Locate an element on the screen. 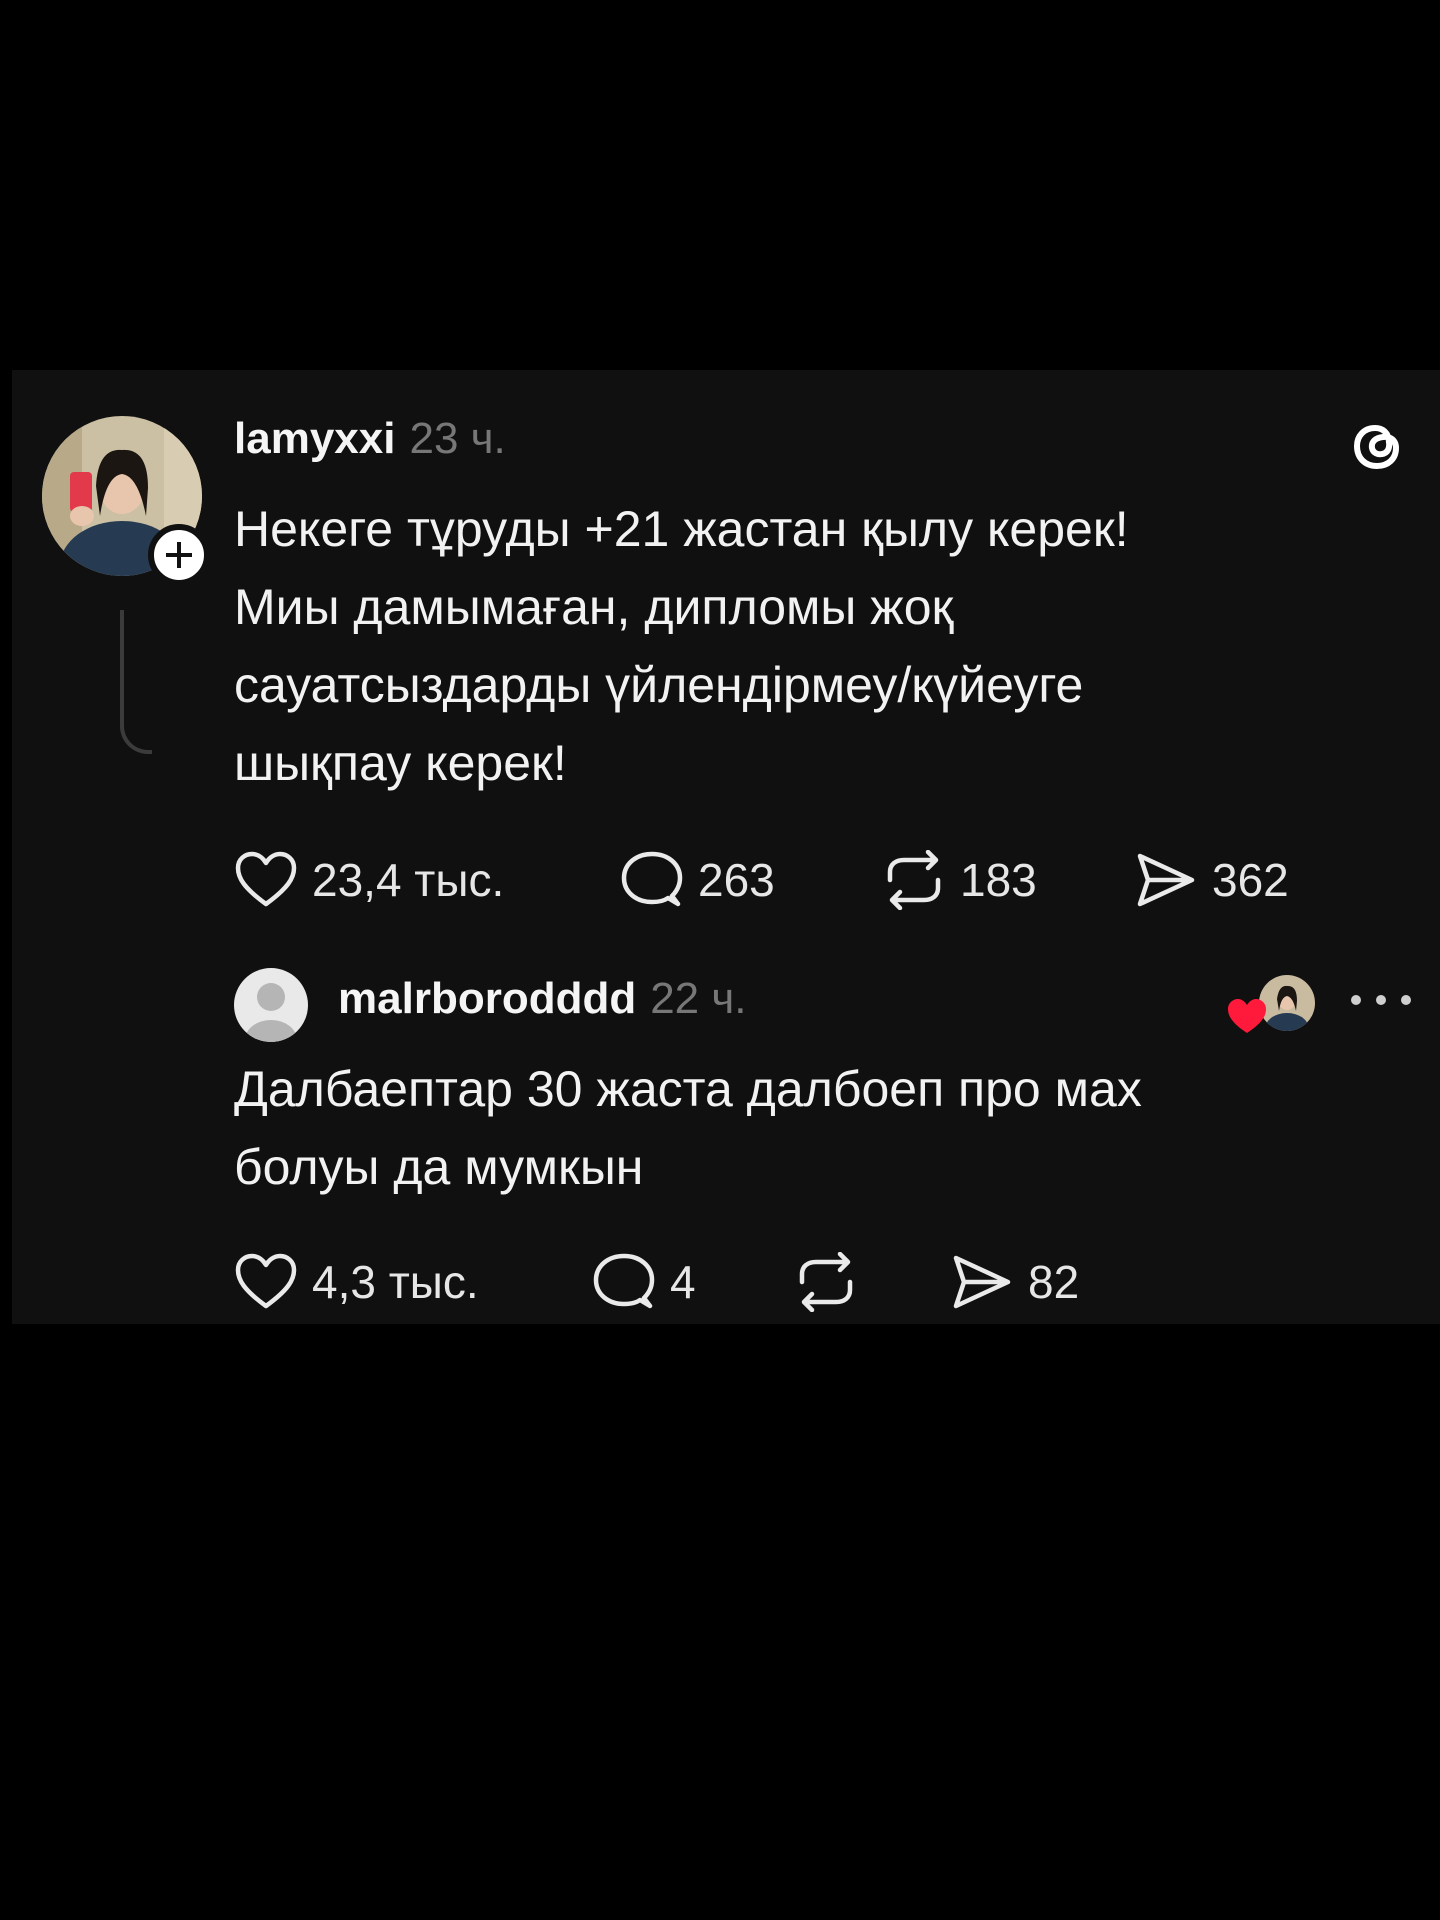 The height and width of the screenshot is (1920, 1440). like-button: 23,4 тыс. is located at coordinates (369, 880).